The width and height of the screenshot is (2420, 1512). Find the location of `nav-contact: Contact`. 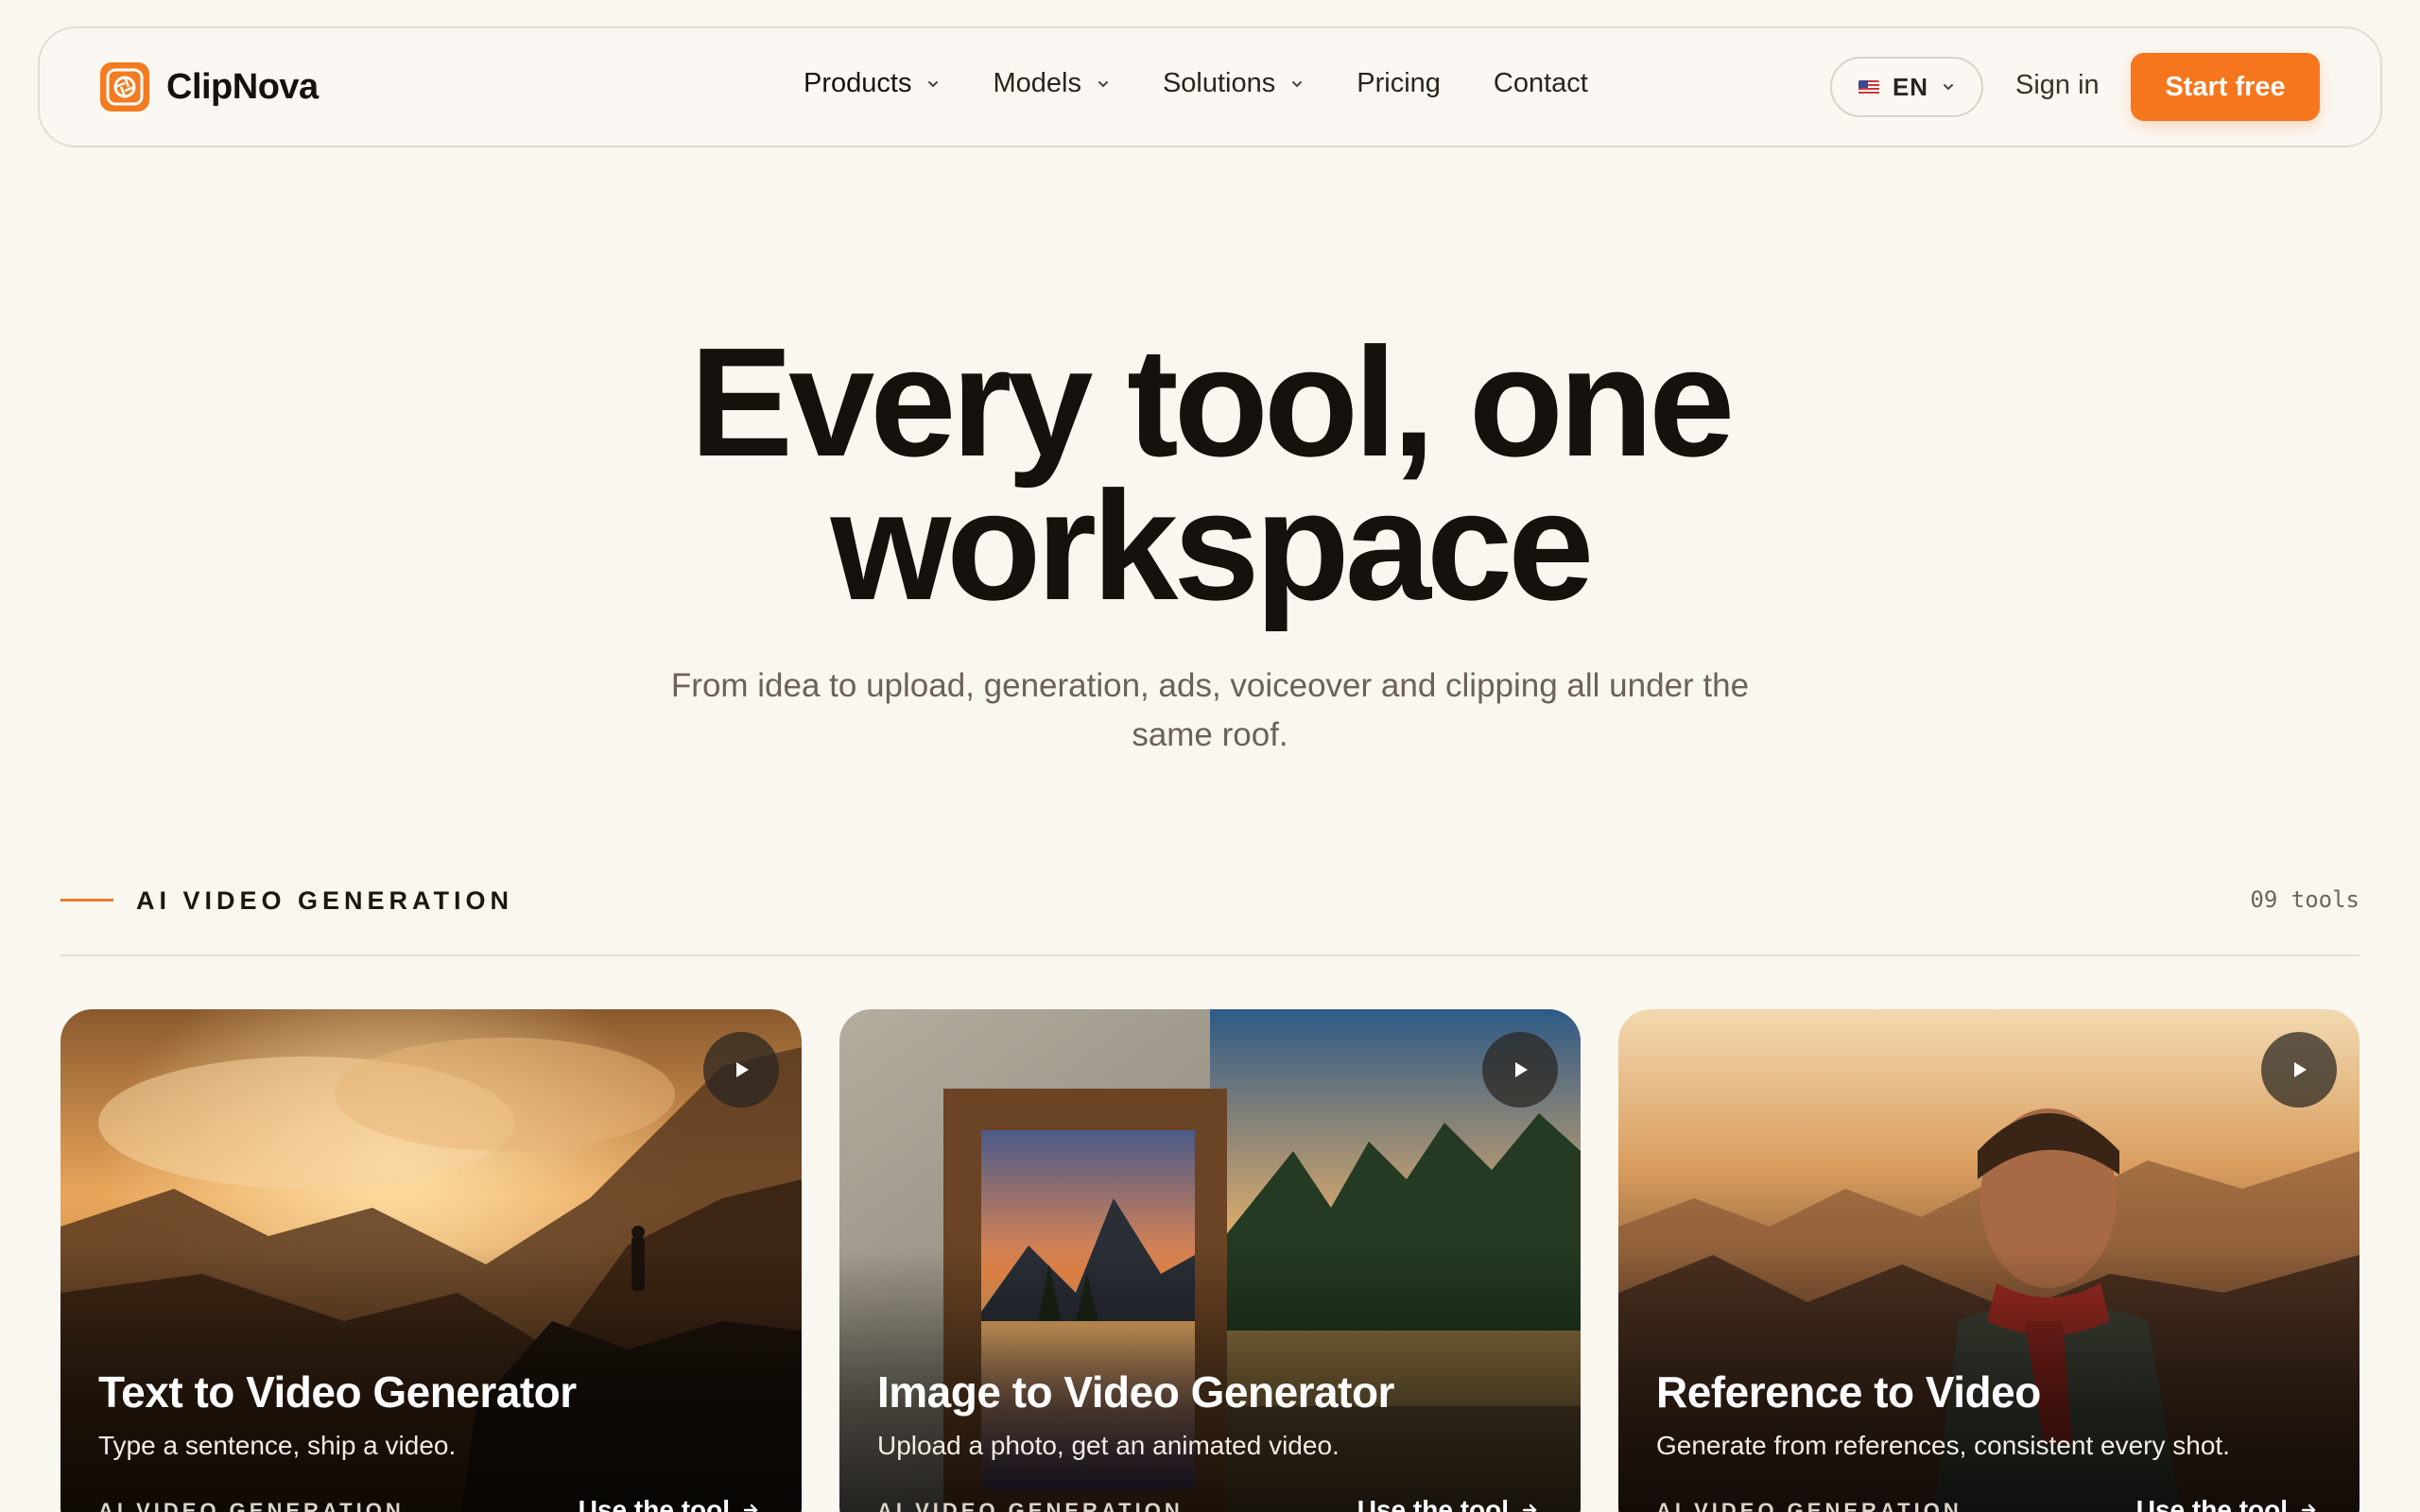

nav-contact: Contact is located at coordinates (1541, 83).